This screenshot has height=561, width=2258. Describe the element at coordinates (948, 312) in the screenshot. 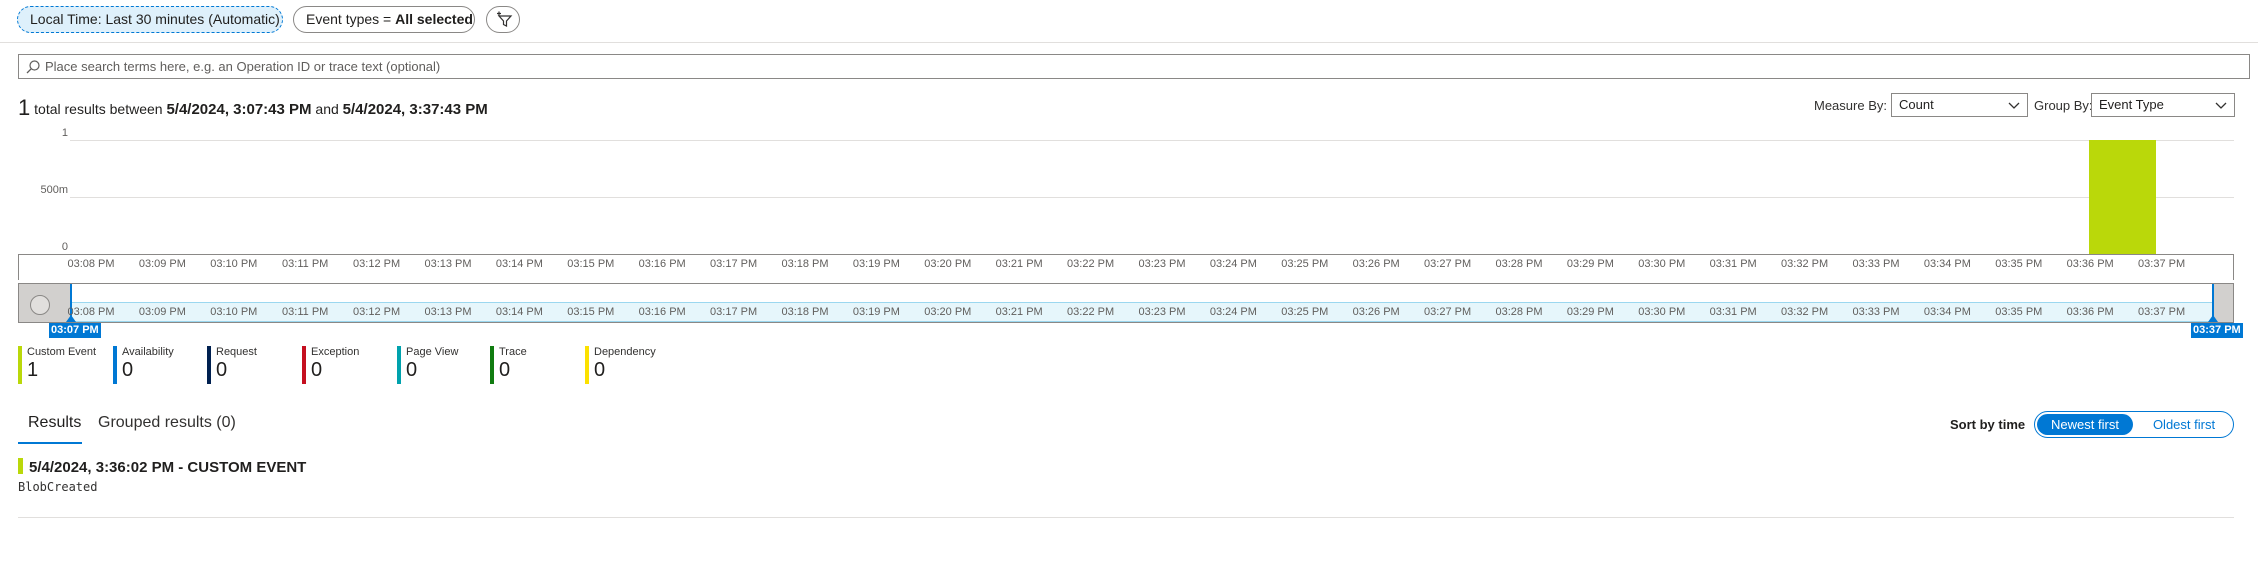

I see `brush-x-tick: 03:20 PM` at that location.